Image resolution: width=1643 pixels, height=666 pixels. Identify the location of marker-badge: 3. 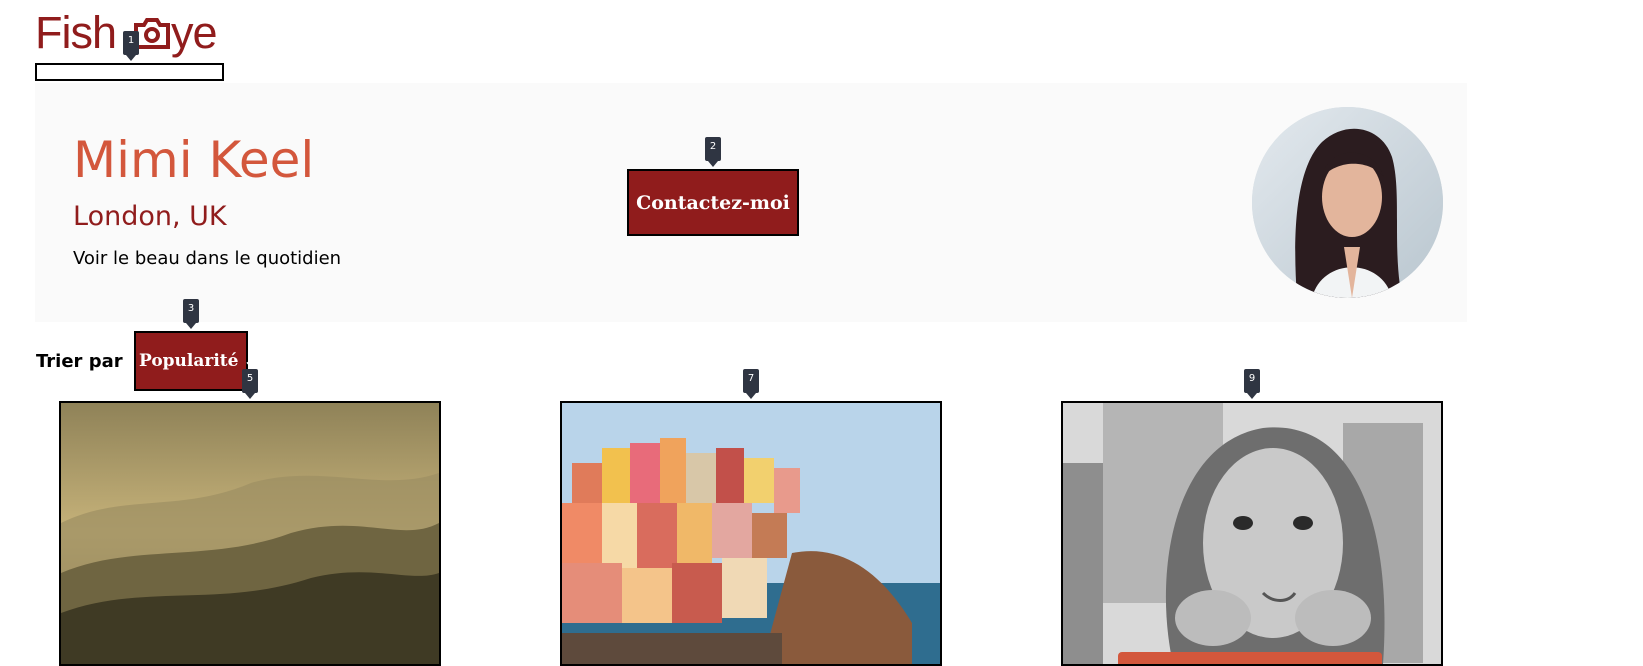
(191, 314).